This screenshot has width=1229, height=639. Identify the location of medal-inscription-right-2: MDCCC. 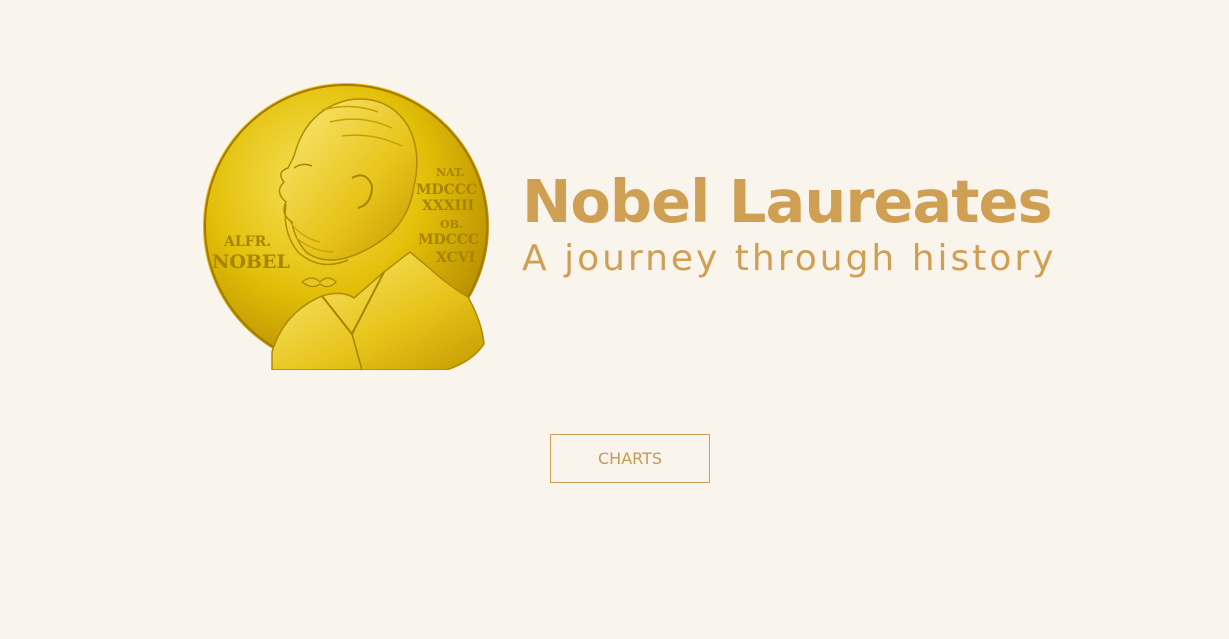
(446, 190).